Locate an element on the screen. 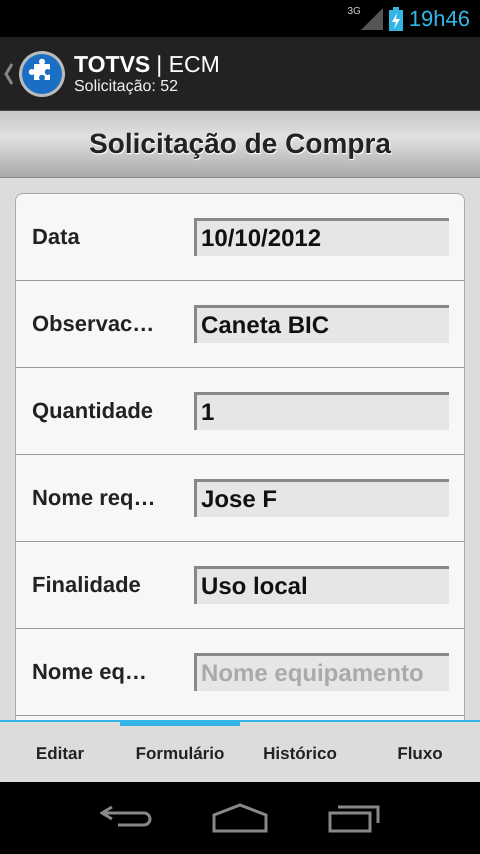  battery-icon is located at coordinates (395, 18).